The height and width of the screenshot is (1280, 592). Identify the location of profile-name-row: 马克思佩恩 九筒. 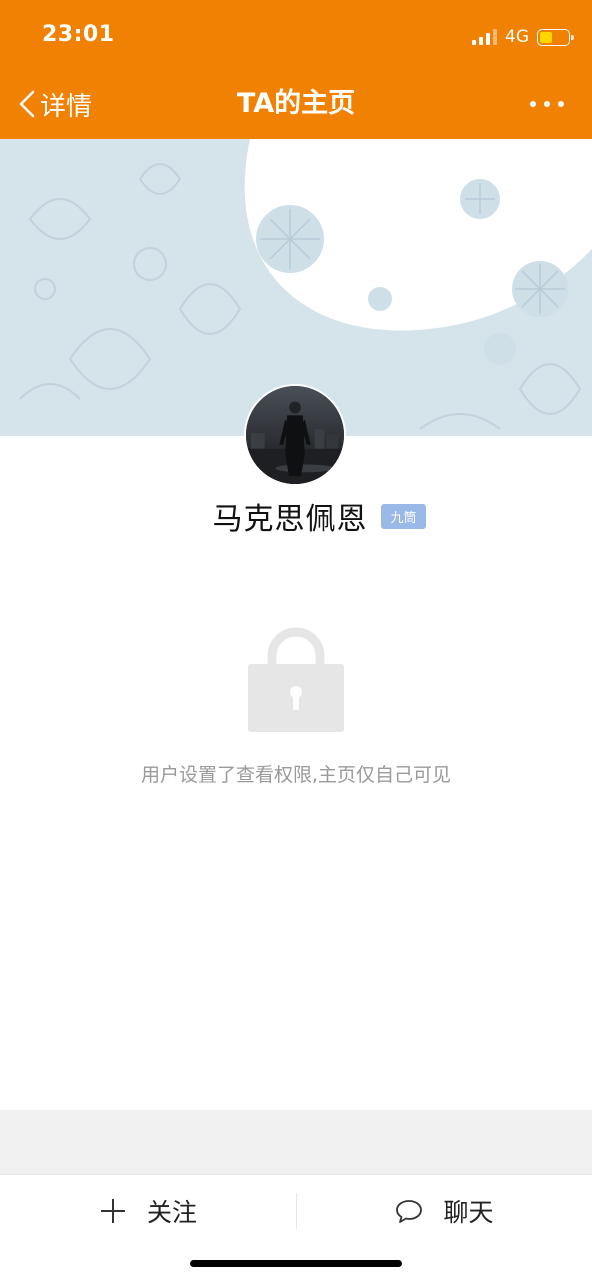
(296, 516).